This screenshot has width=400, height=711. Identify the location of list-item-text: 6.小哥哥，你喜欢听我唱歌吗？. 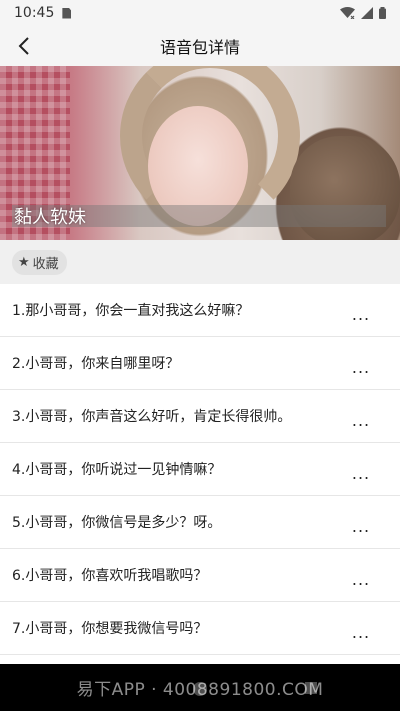
(110, 576).